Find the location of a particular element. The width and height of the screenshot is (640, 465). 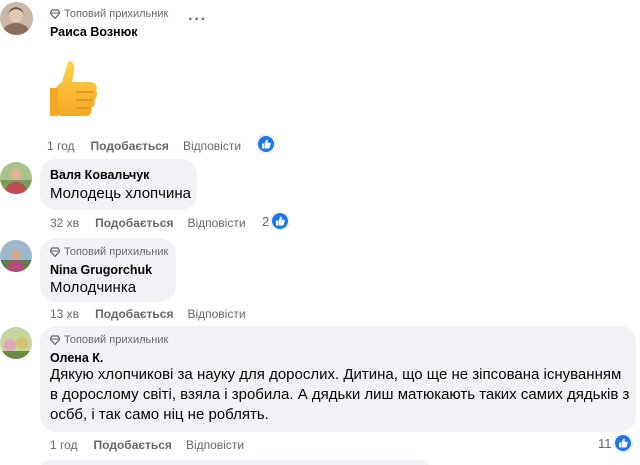

comment-meta: 32 хв Подобається Відповісти is located at coordinates (148, 223).